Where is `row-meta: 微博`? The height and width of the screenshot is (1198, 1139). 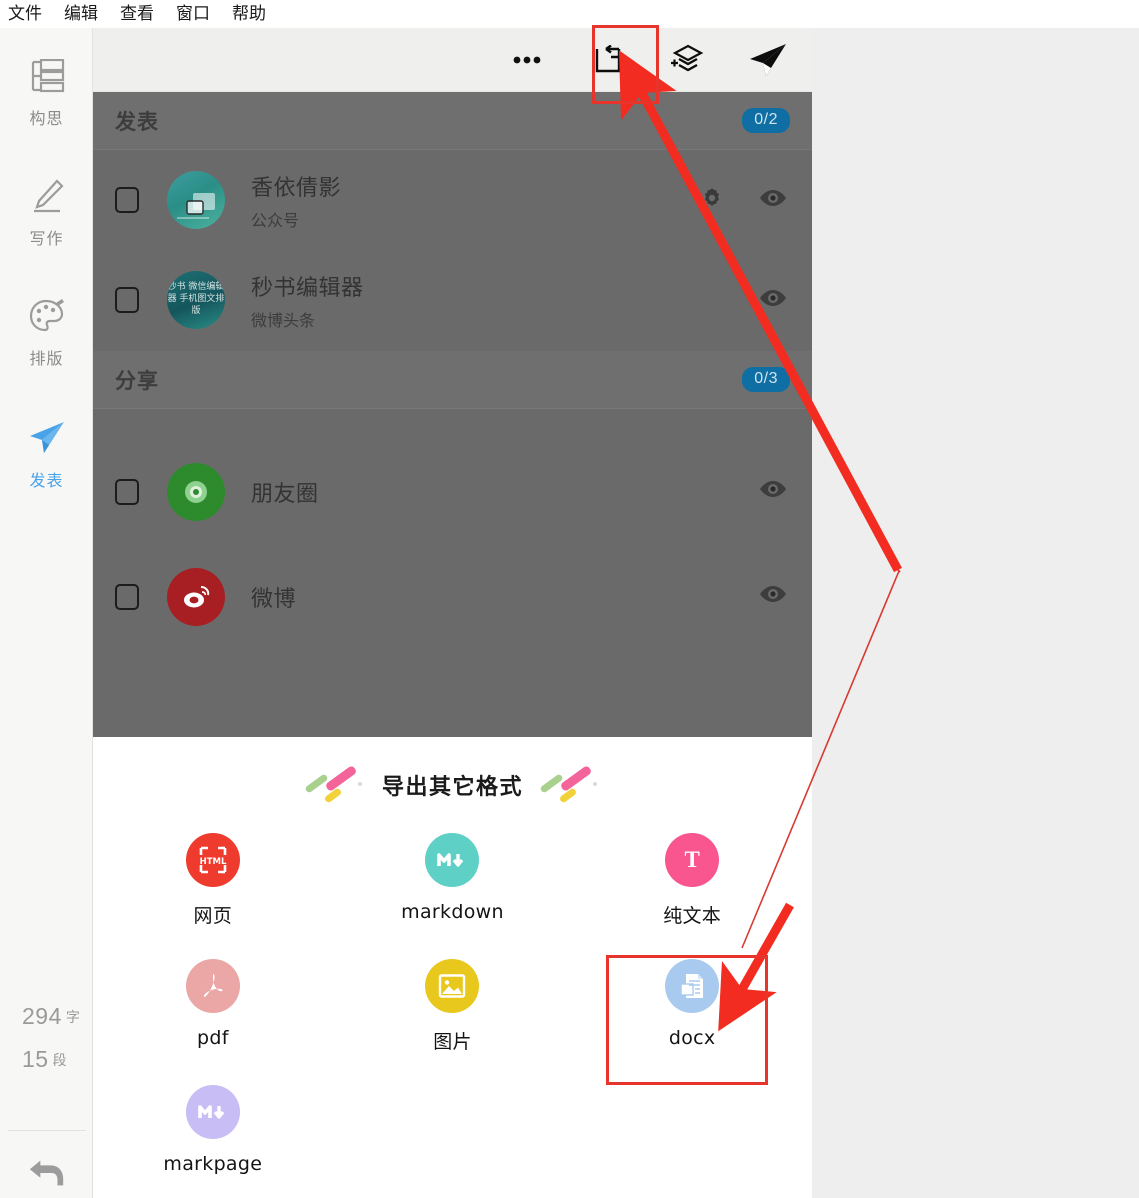
row-meta: 微博 is located at coordinates (273, 597).